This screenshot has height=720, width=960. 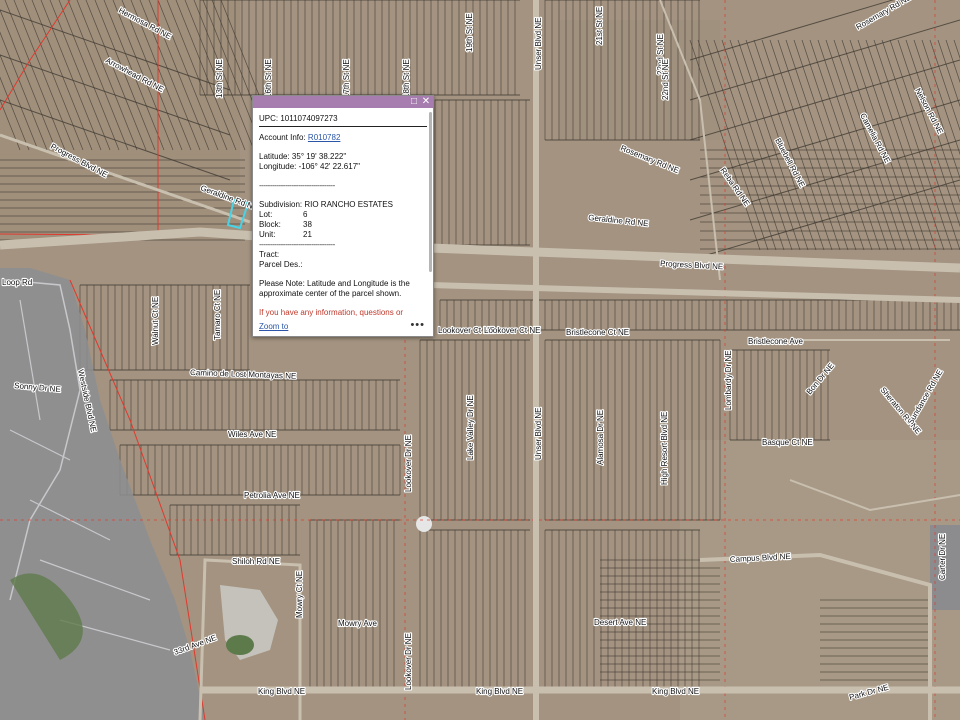 What do you see at coordinates (17, 282) in the screenshot?
I see `road-label: Loop Rd` at bounding box center [17, 282].